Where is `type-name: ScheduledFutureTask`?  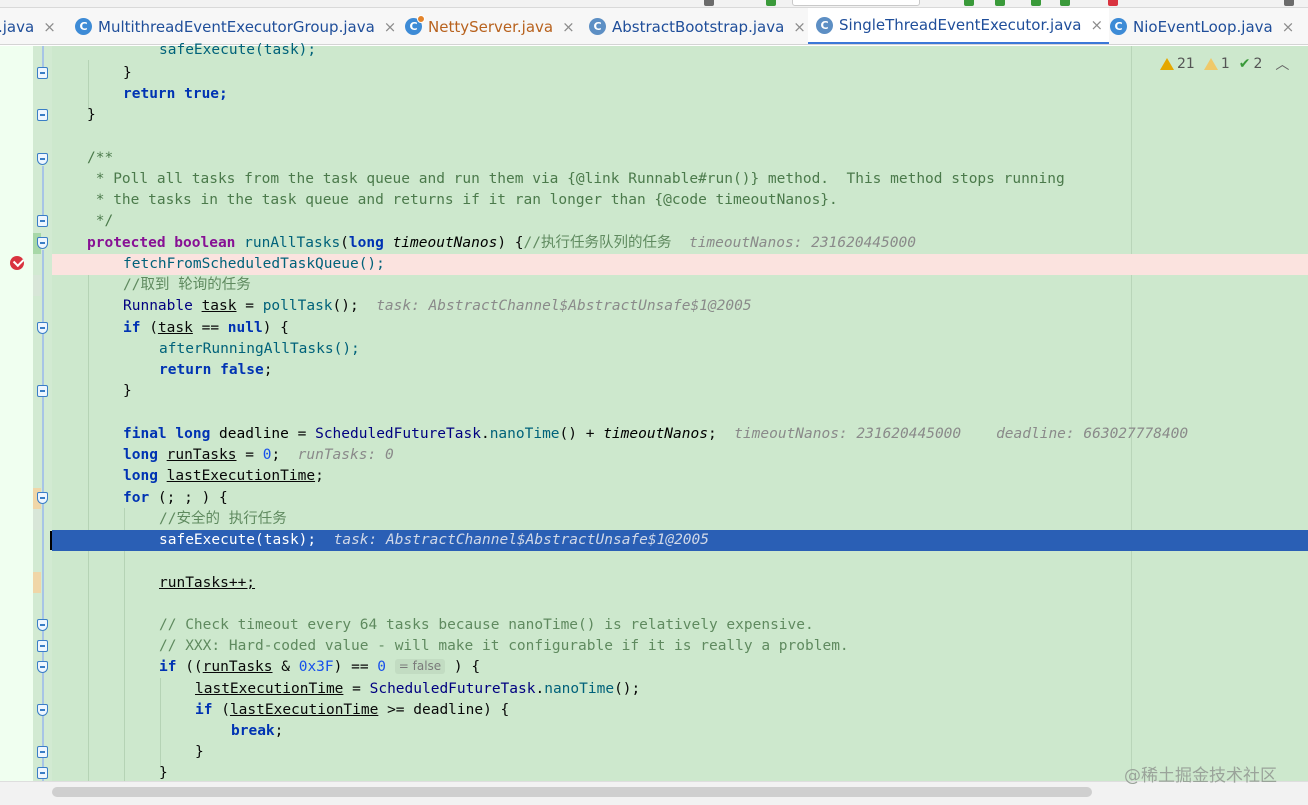
type-name: ScheduledFutureTask is located at coordinates (398, 434).